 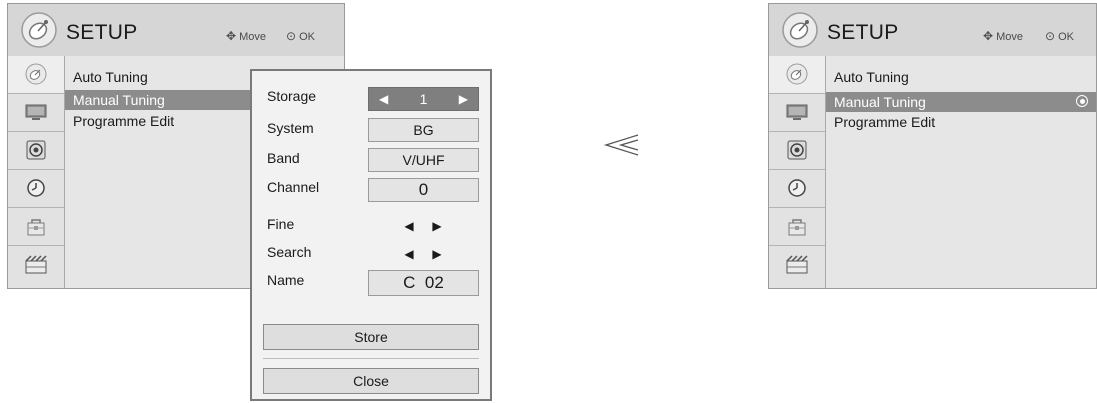 What do you see at coordinates (281, 224) in the screenshot?
I see `fine-label: Fine` at bounding box center [281, 224].